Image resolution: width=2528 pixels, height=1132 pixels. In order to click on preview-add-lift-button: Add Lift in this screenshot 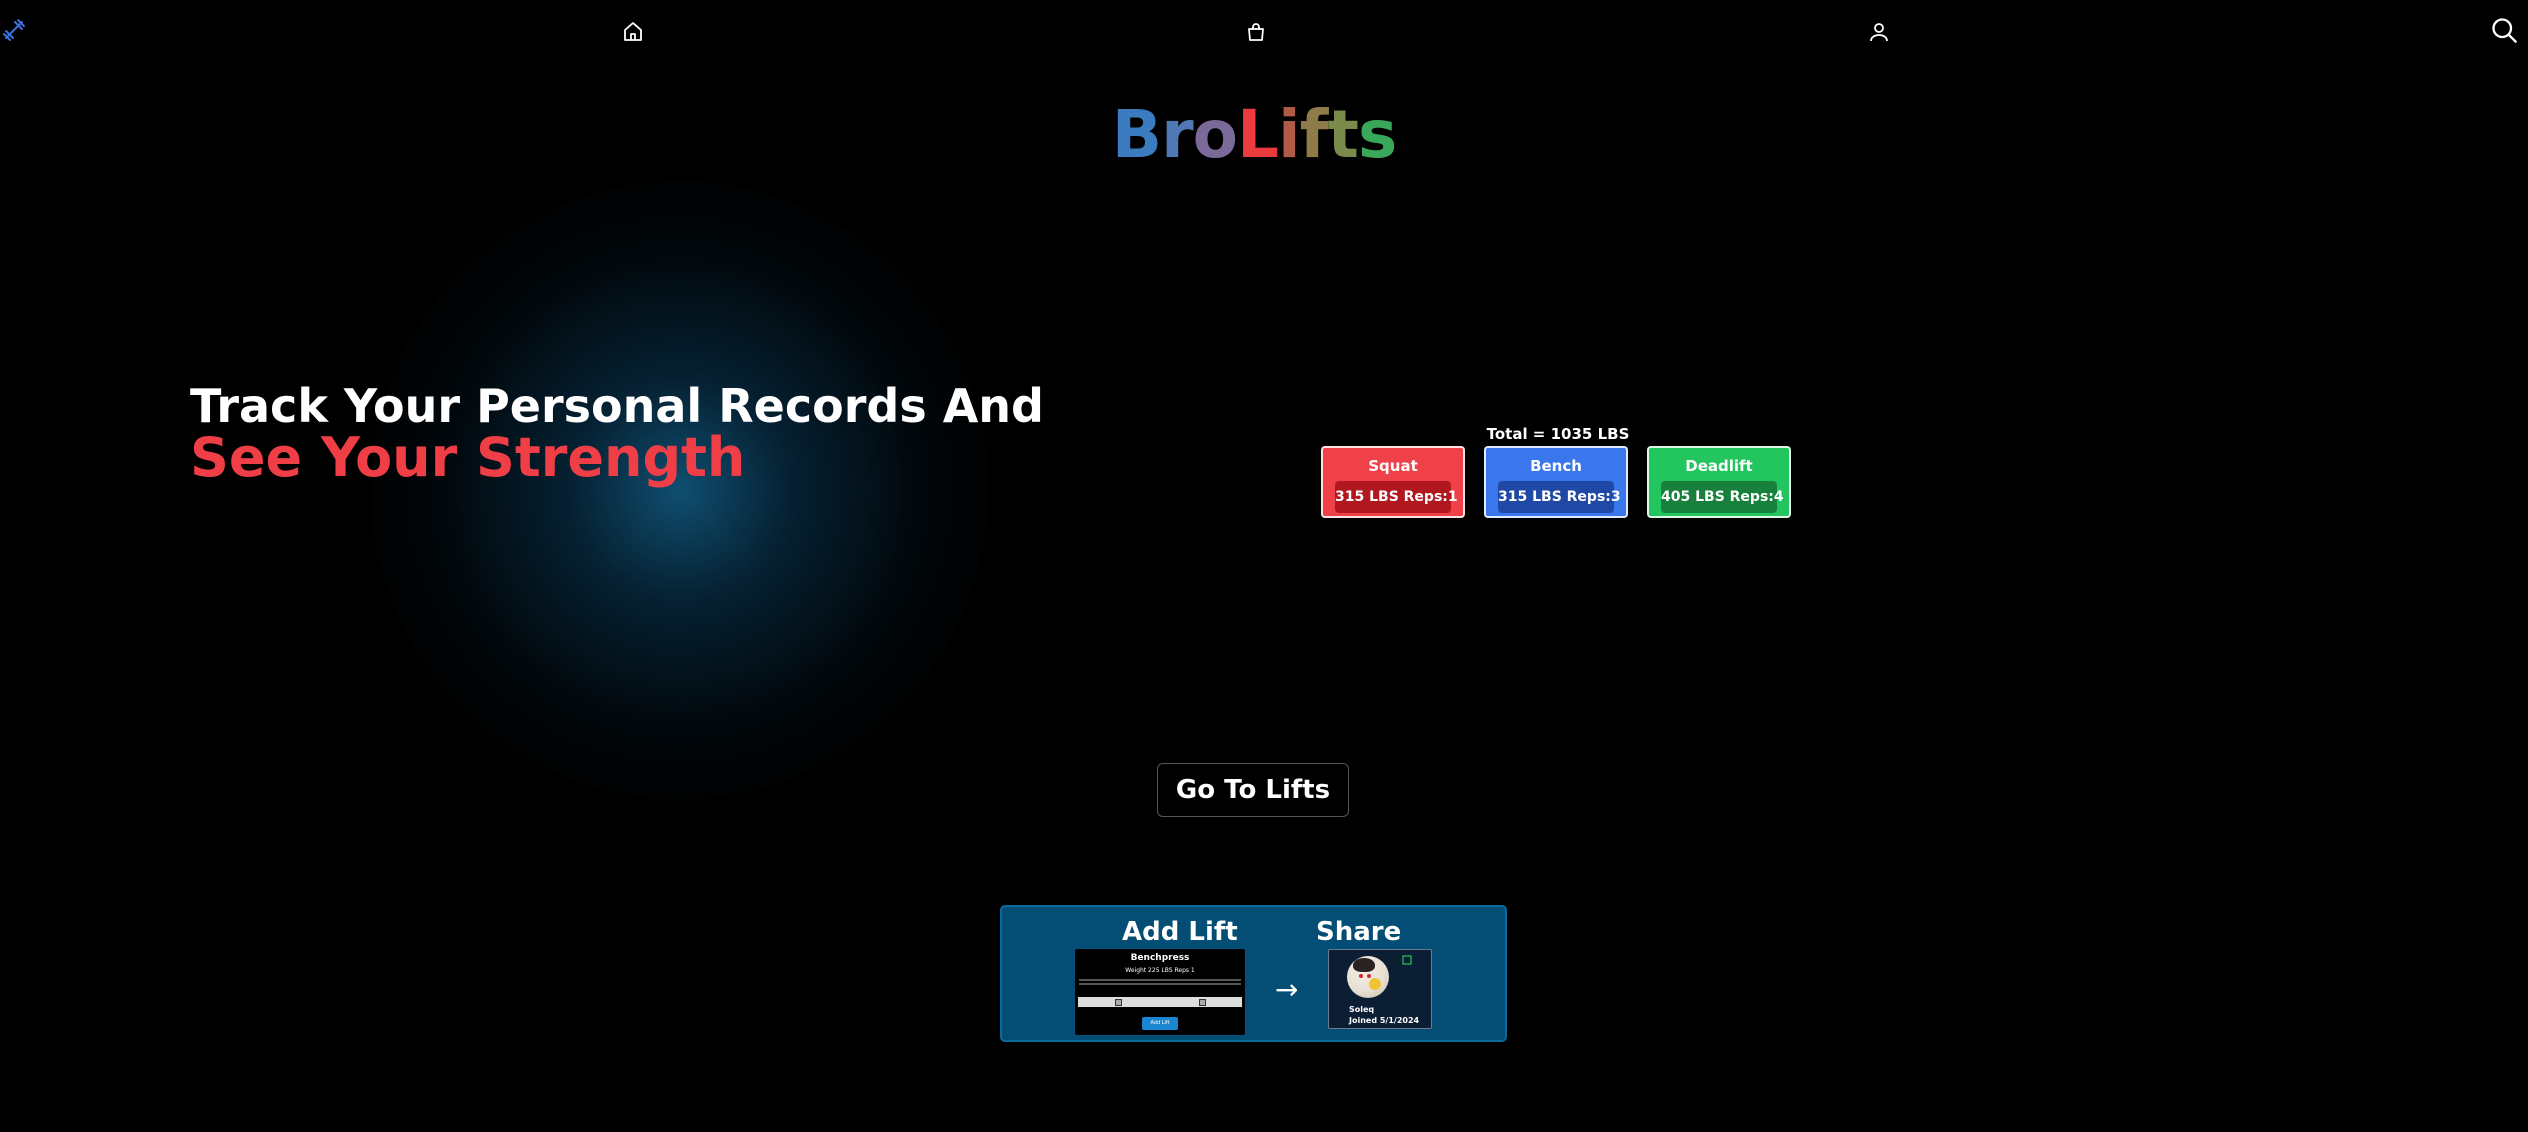, I will do `click(1160, 1023)`.